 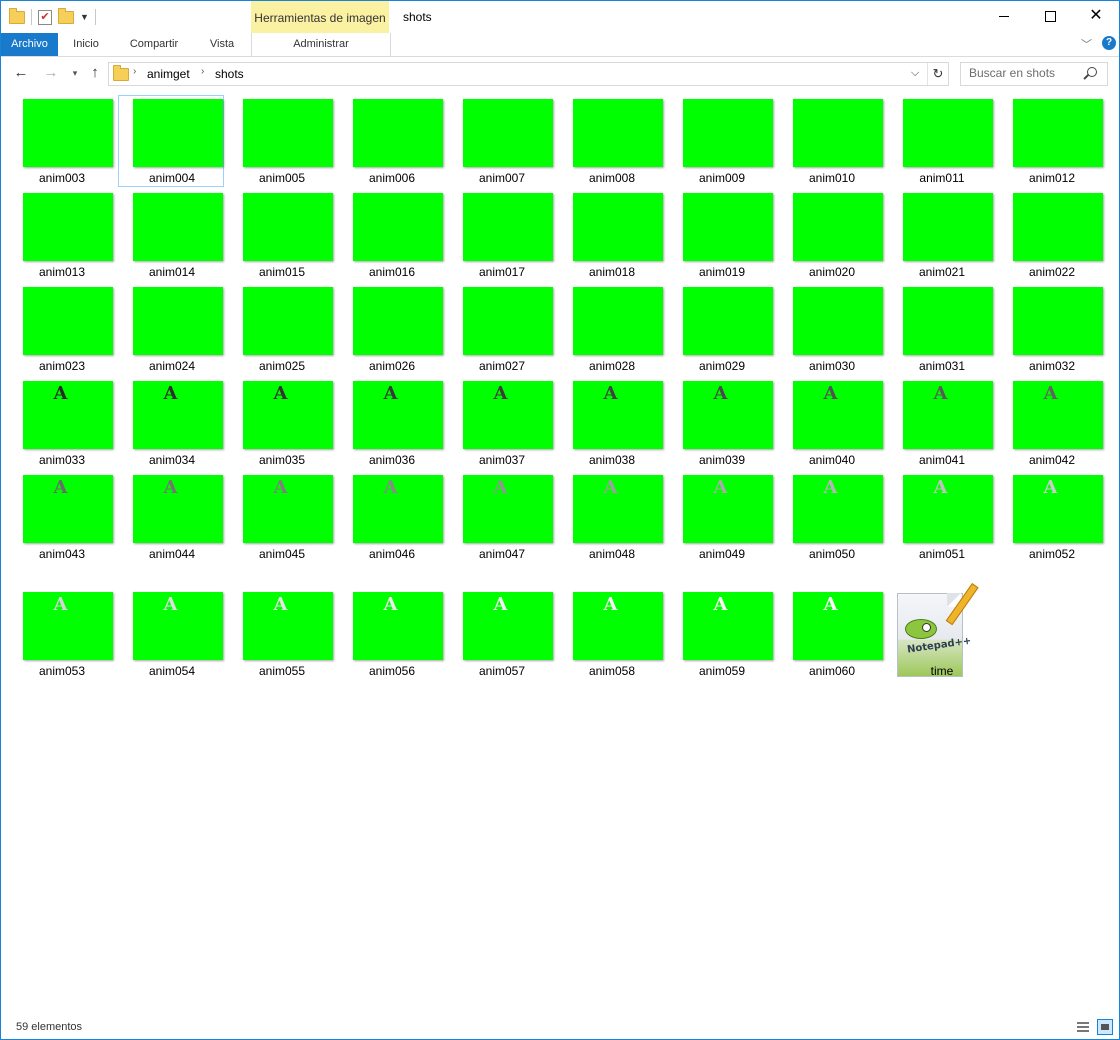 I want to click on close-button: ✕, so click(x=1096, y=16).